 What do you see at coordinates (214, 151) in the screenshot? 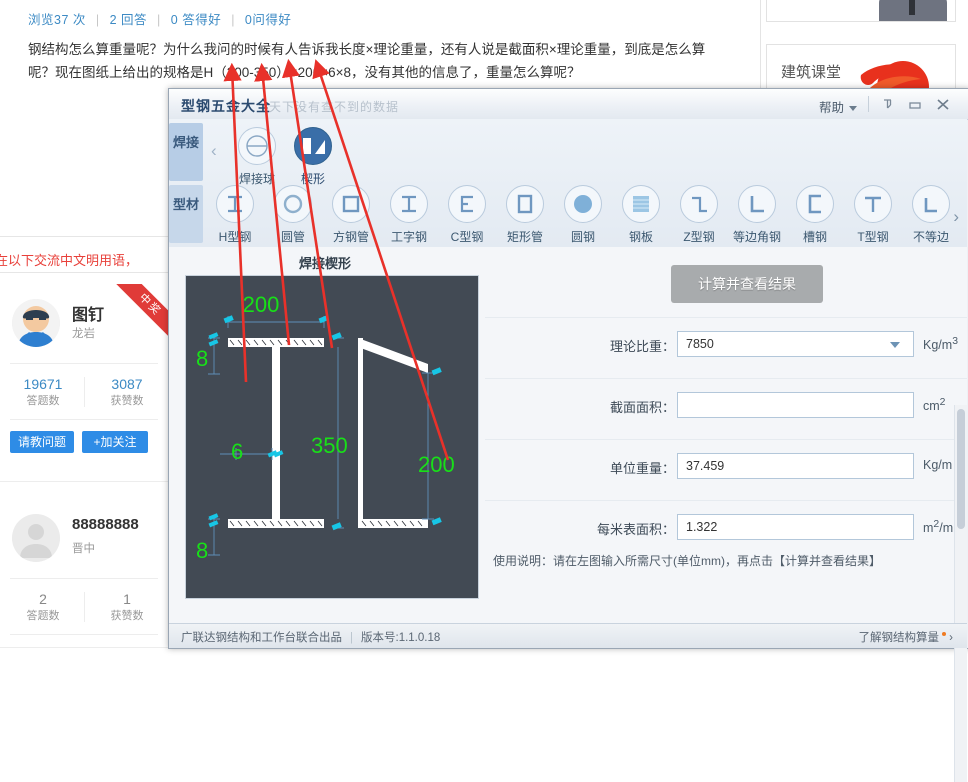
I see `prev-arrow-icon: ‹` at bounding box center [214, 151].